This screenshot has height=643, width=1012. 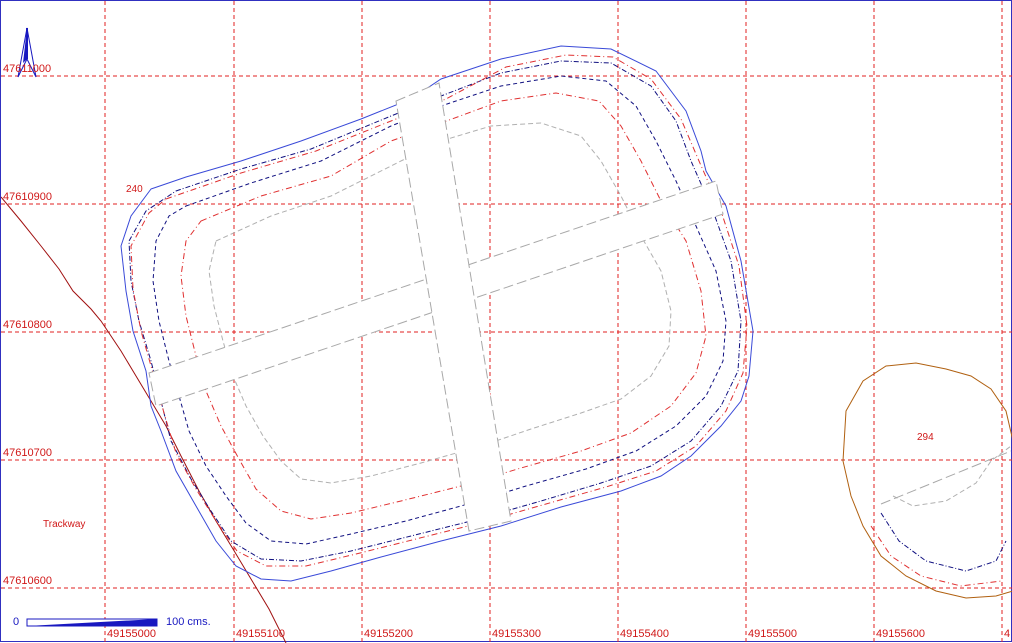 I want to click on easting-label: 4, so click(x=1007, y=634).